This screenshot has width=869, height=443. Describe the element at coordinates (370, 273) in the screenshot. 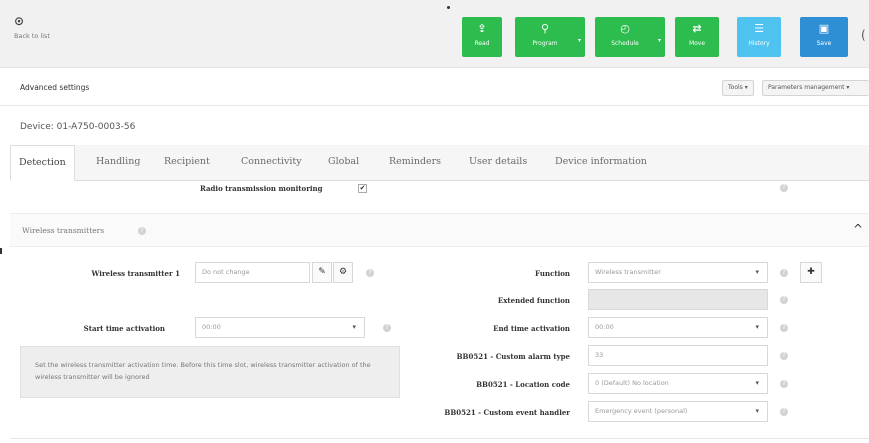

I see `wireless-transmitter-1-help-icon: ?` at that location.